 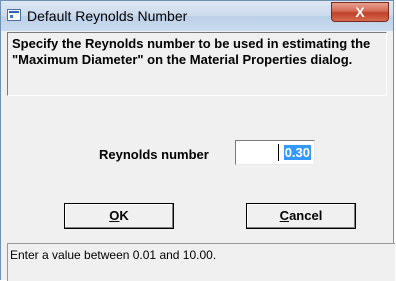 I want to click on close-button: X, so click(x=360, y=12).